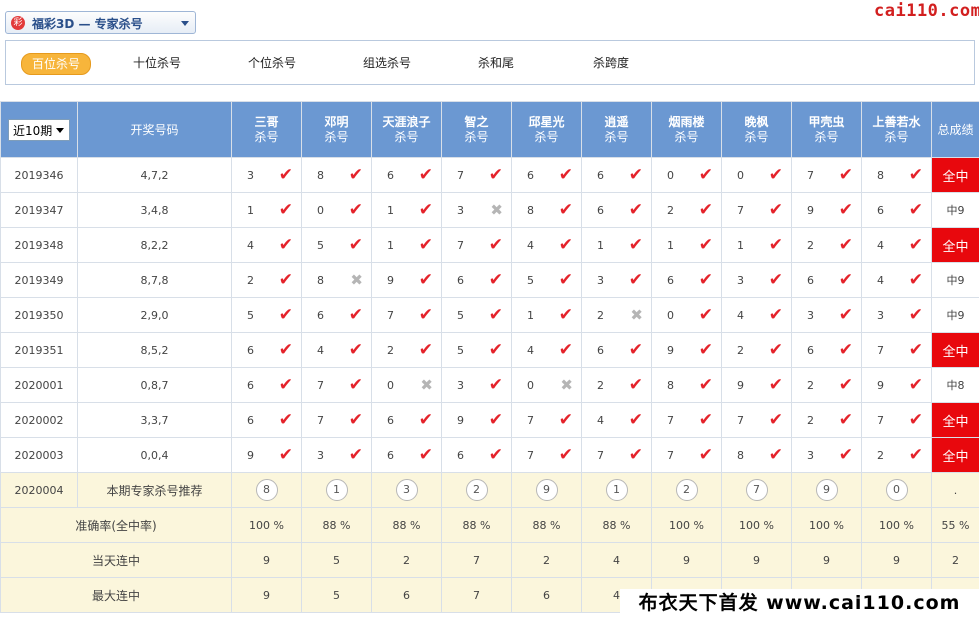  I want to click on stat-value: 100 %, so click(686, 525).